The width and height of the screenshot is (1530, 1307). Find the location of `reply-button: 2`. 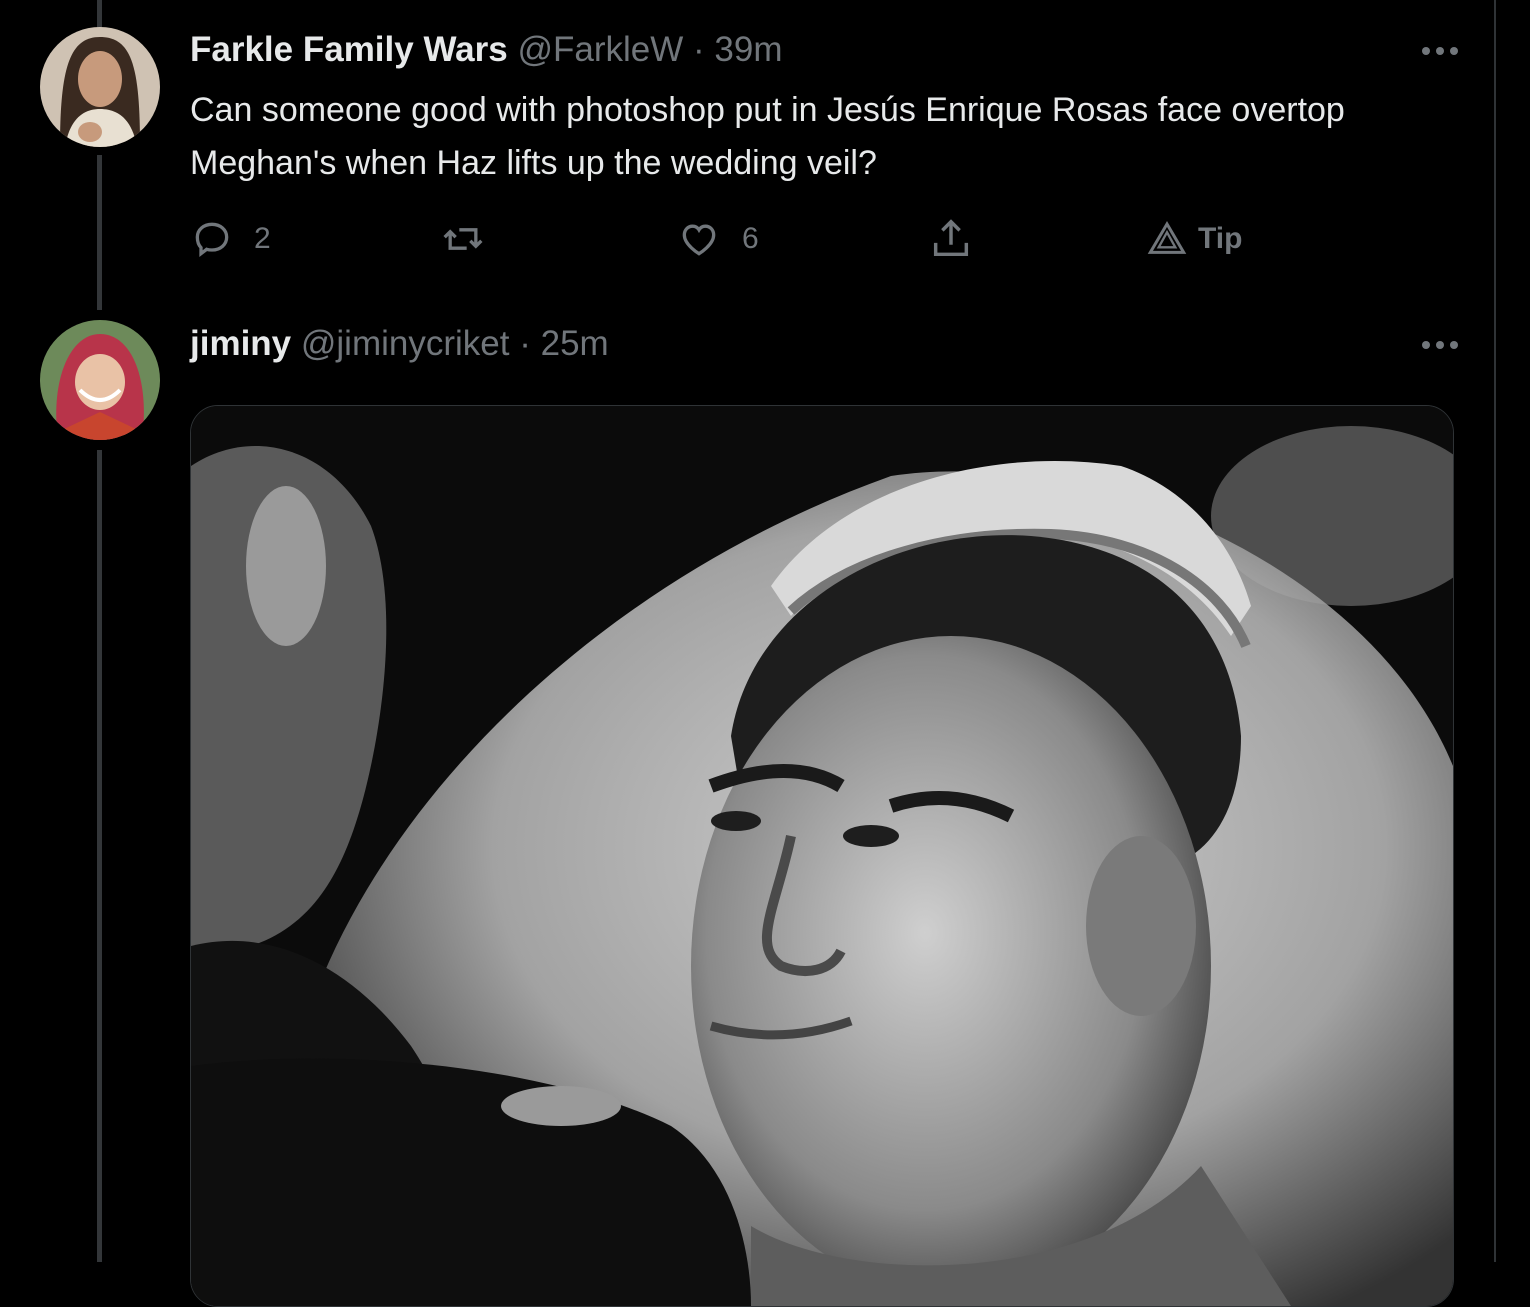

reply-button: 2 is located at coordinates (230, 239).